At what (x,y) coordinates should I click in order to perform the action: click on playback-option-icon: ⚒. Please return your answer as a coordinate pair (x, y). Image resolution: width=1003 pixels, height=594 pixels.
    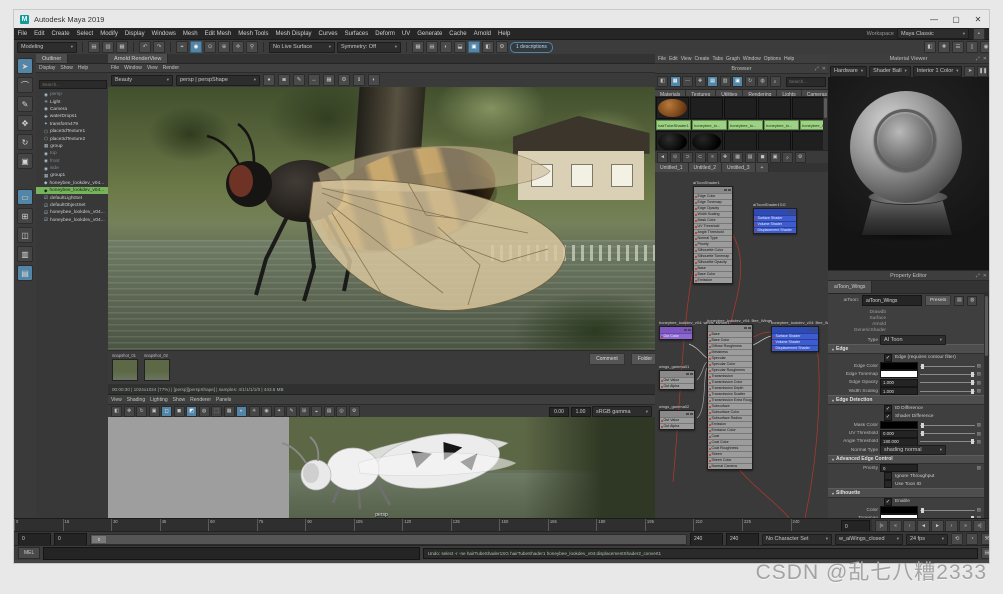
    Looking at the image, I should click on (985, 539).